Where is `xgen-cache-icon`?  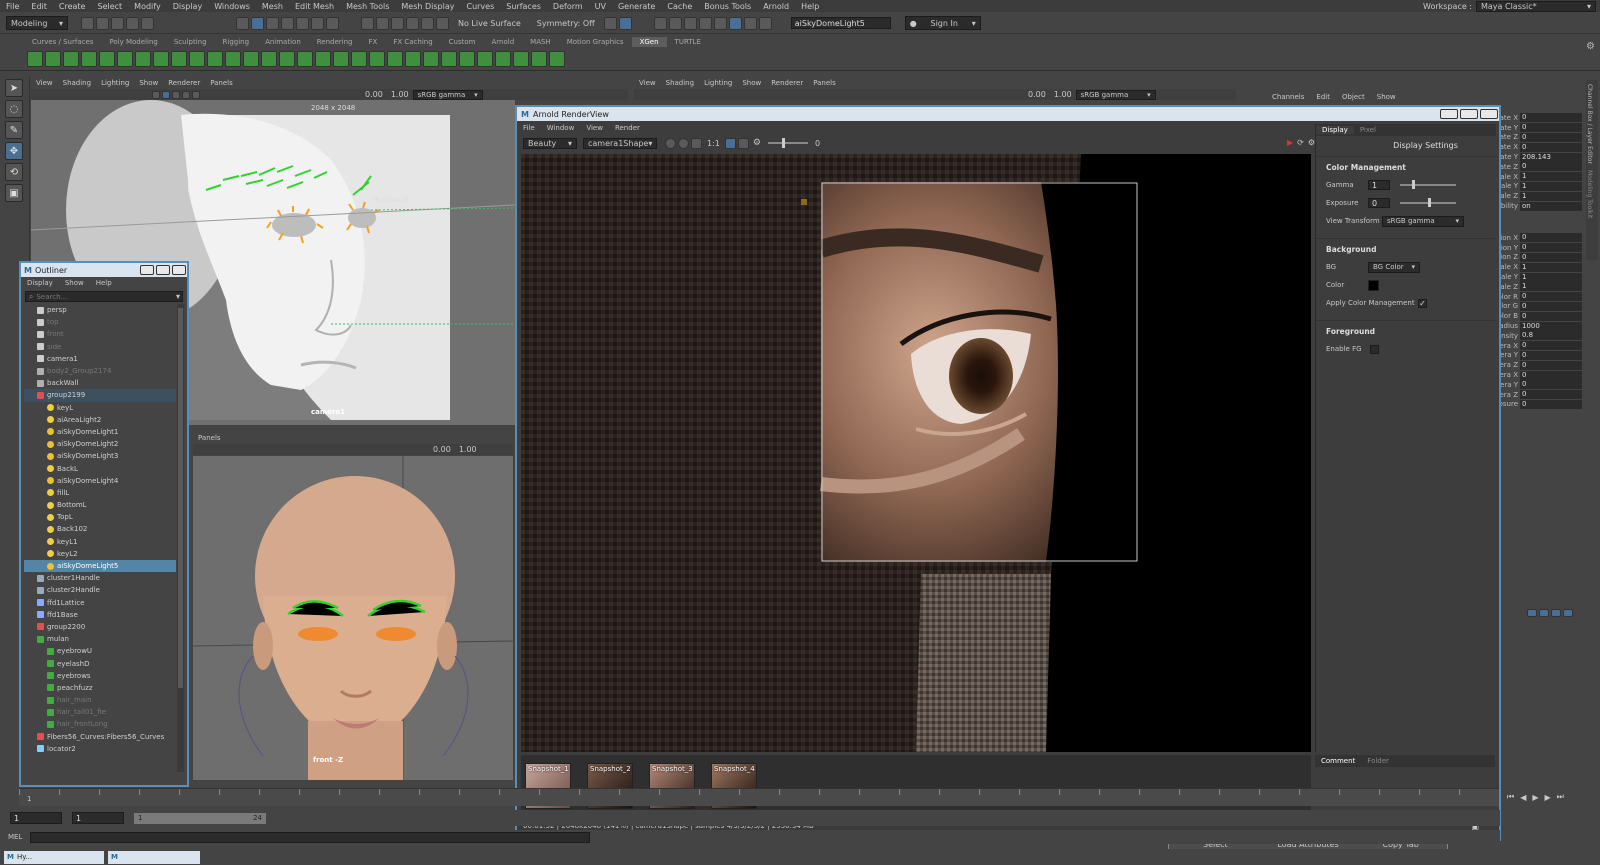 xgen-cache-icon is located at coordinates (449, 59).